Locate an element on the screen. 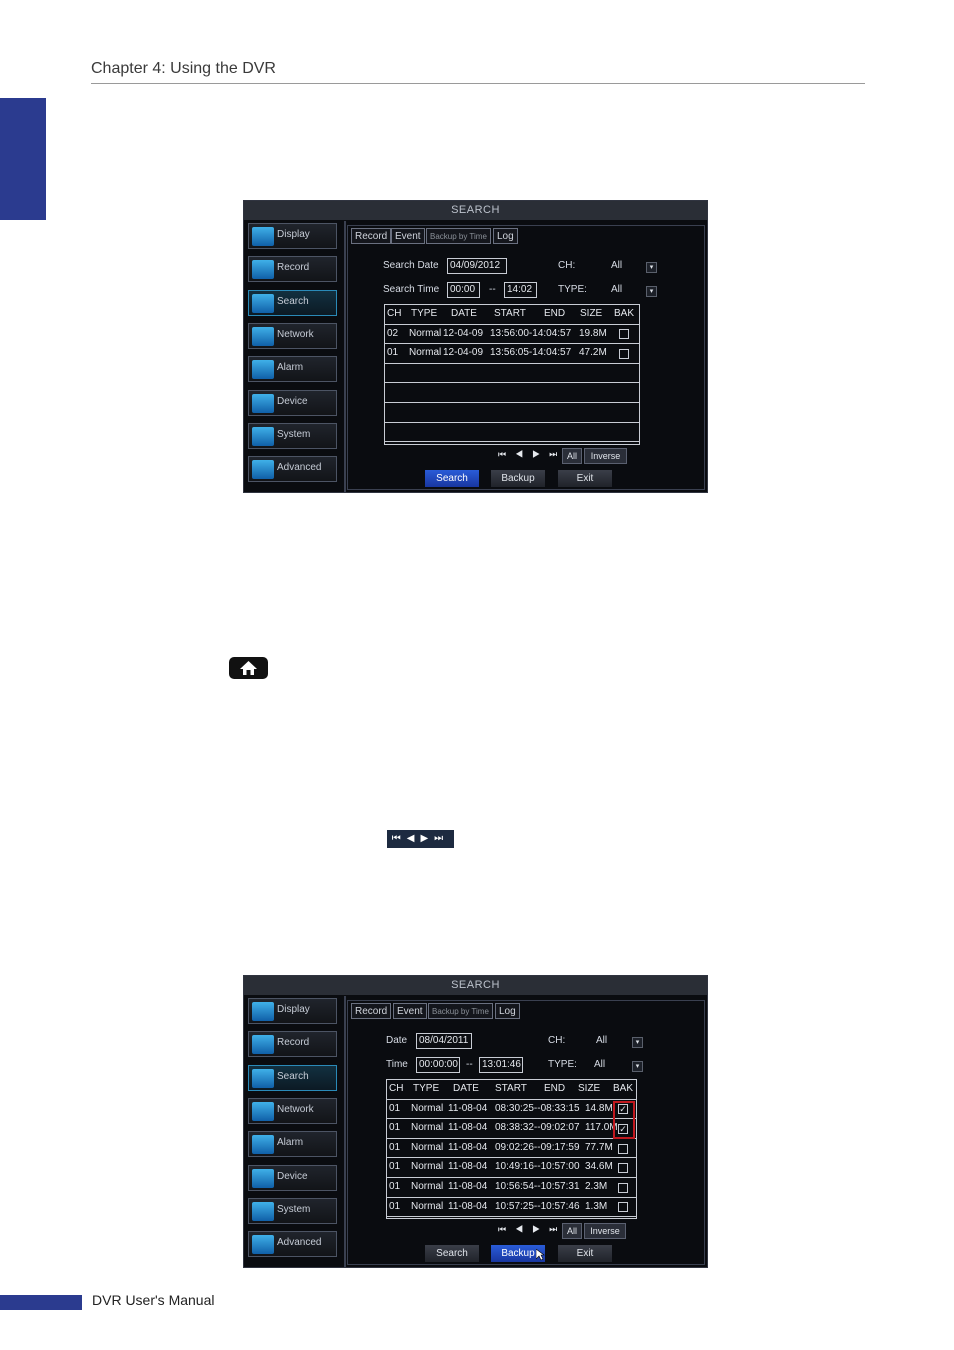 Image resolution: width=954 pixels, height=1350 pixels. menu-item-label: Advanced is located at coordinates (299, 1243).